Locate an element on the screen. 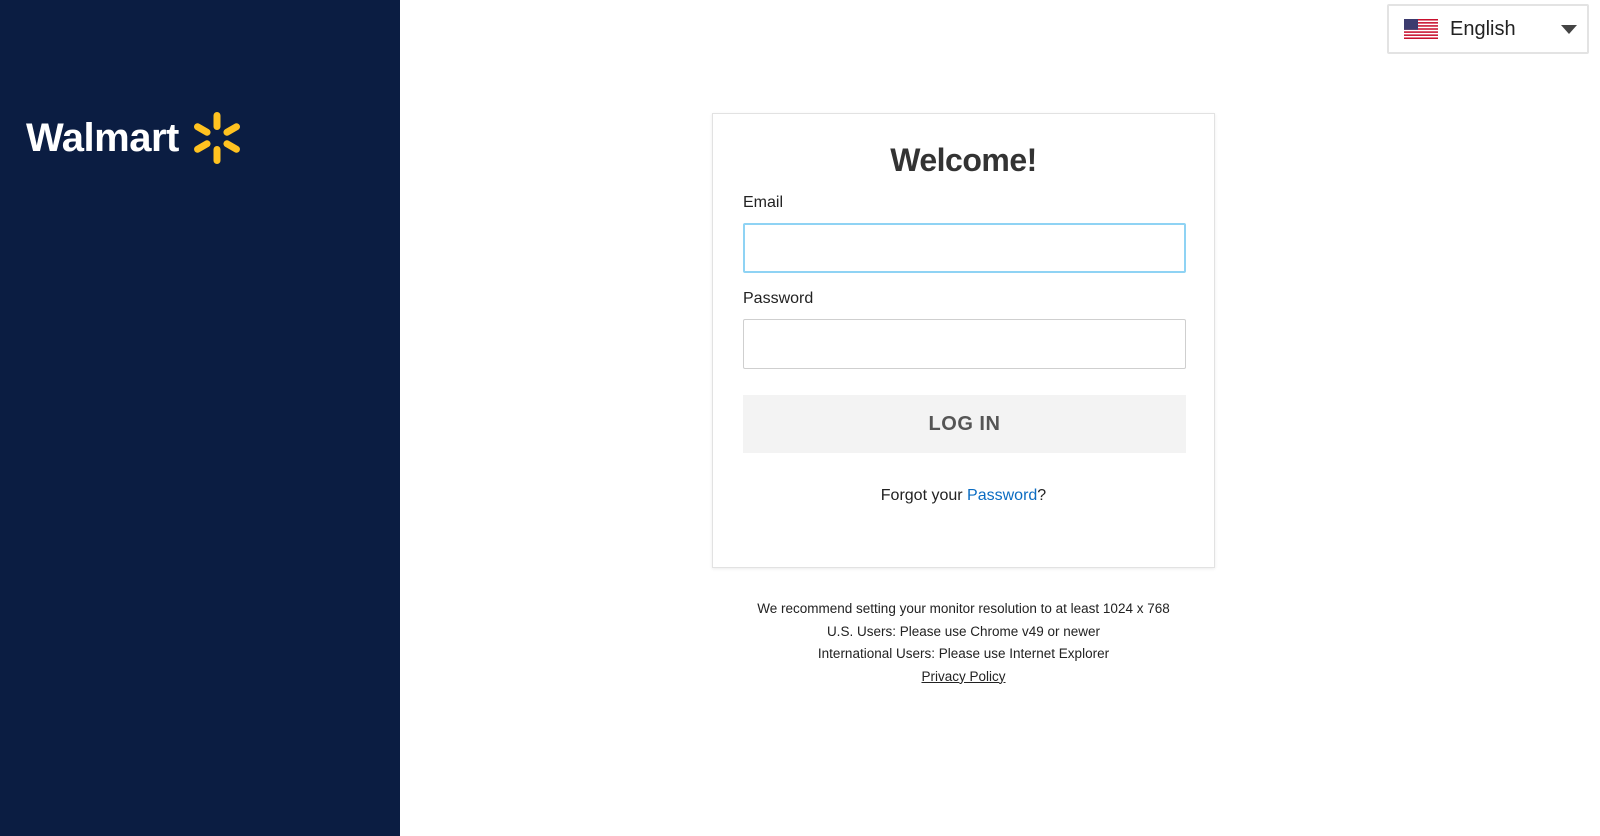 The width and height of the screenshot is (1600, 836). password-label: Password is located at coordinates (778, 298).